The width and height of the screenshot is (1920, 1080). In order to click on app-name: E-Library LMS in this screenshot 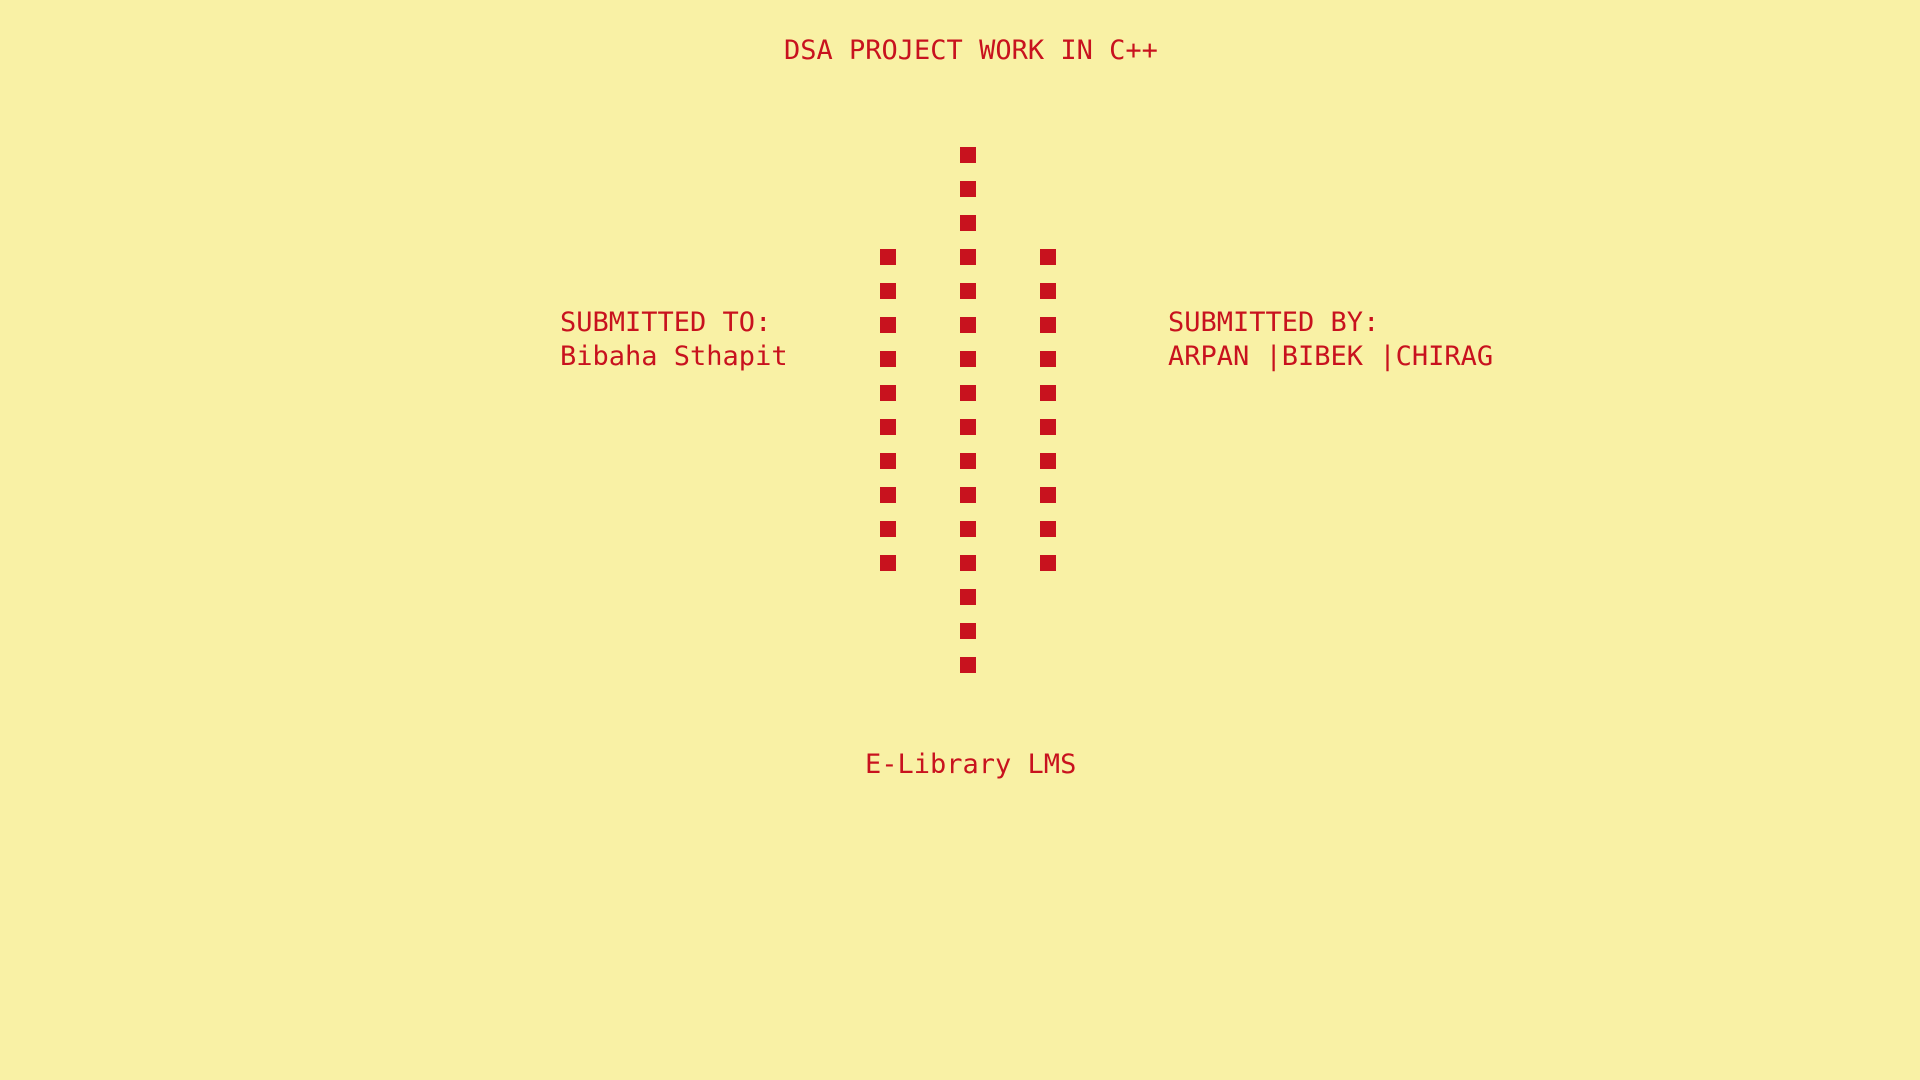, I will do `click(971, 764)`.